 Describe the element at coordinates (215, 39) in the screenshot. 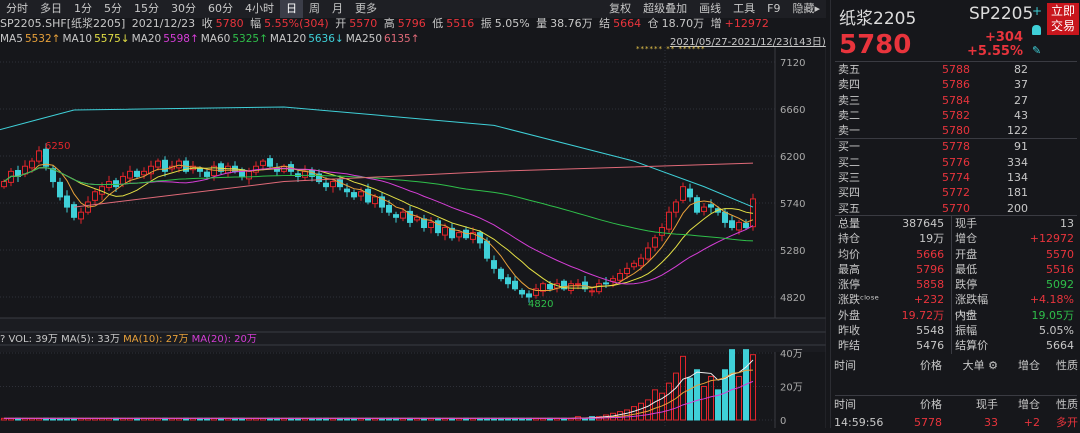

I see `ma-label: MA60` at that location.